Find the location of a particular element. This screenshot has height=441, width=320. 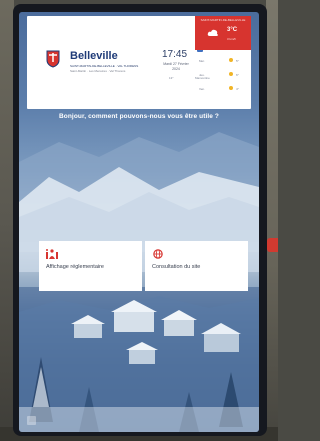

brand-name: Belleville is located at coordinates (94, 56).